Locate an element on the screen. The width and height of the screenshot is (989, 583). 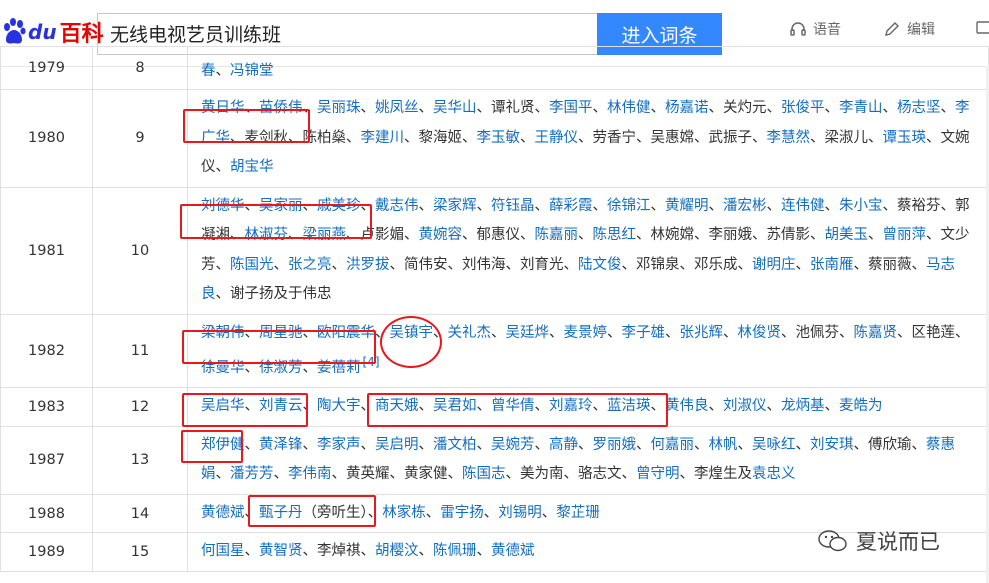
person-link: 李青山 is located at coordinates (861, 108).